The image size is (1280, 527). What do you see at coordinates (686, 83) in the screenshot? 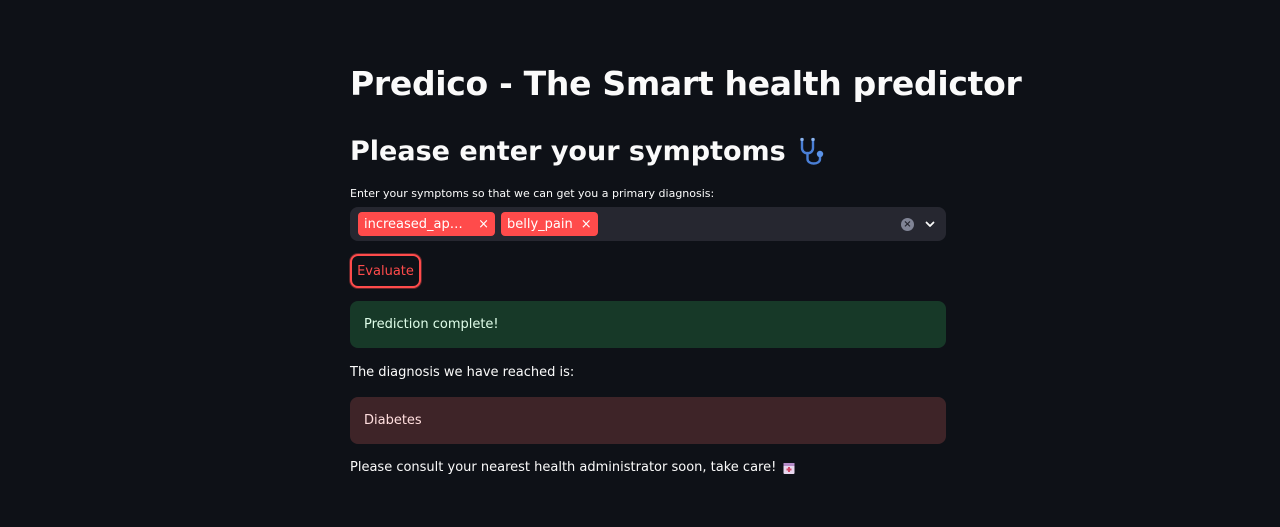
I see `app-title: Predico - The Smart health predictor` at bounding box center [686, 83].